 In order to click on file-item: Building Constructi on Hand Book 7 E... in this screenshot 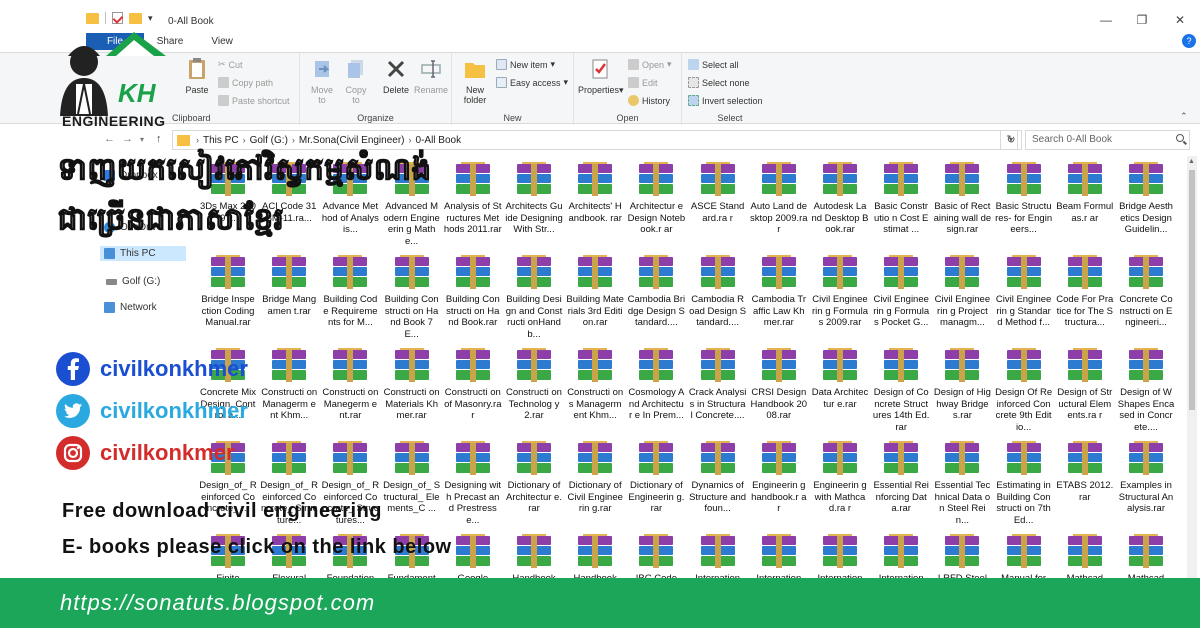, I will do `click(412, 297)`.